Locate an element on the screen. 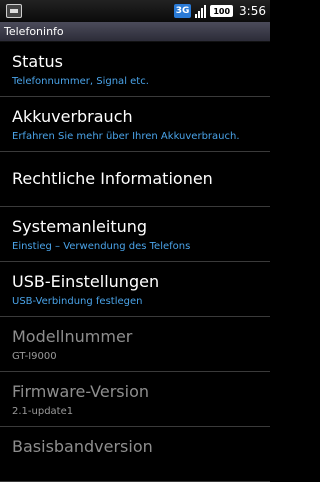  item-title: Rechtliche Informationen is located at coordinates (112, 178).